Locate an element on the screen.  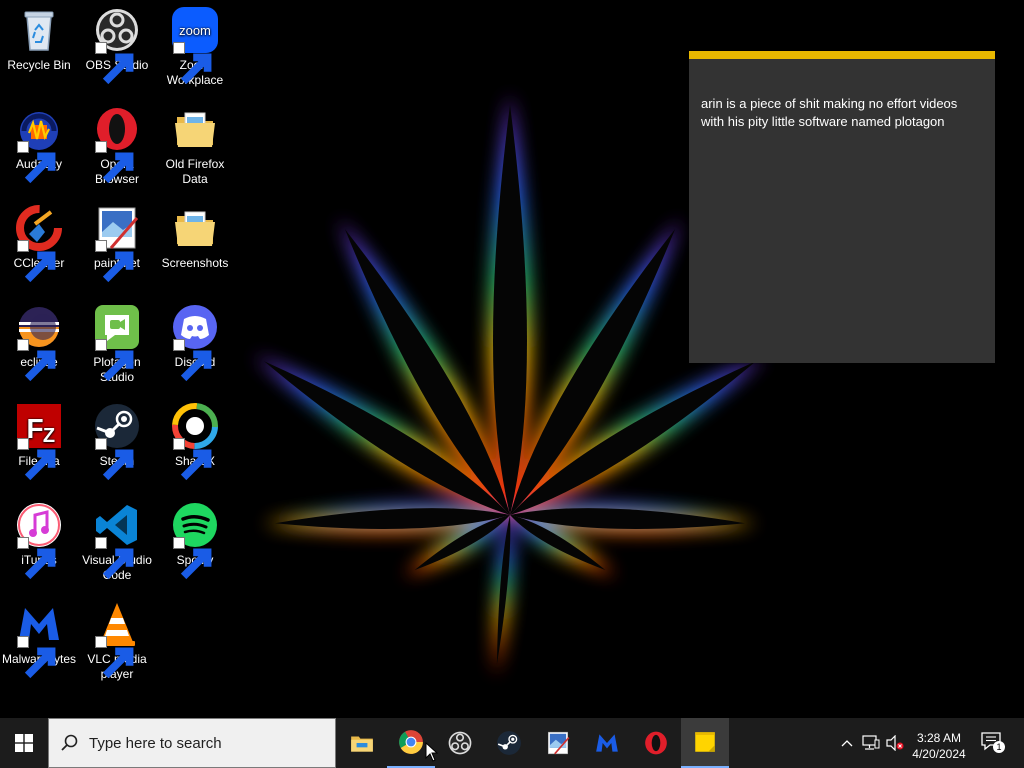
taskbar-app-sticky-notes is located at coordinates (705, 743).